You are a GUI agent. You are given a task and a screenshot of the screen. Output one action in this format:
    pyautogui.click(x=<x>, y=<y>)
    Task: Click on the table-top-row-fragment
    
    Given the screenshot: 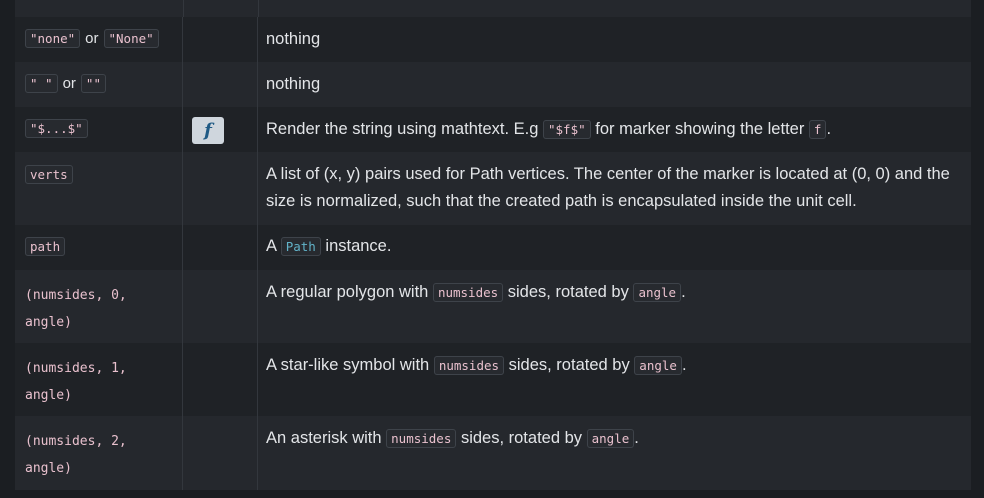 What is the action you would take?
    pyautogui.click(x=493, y=8)
    